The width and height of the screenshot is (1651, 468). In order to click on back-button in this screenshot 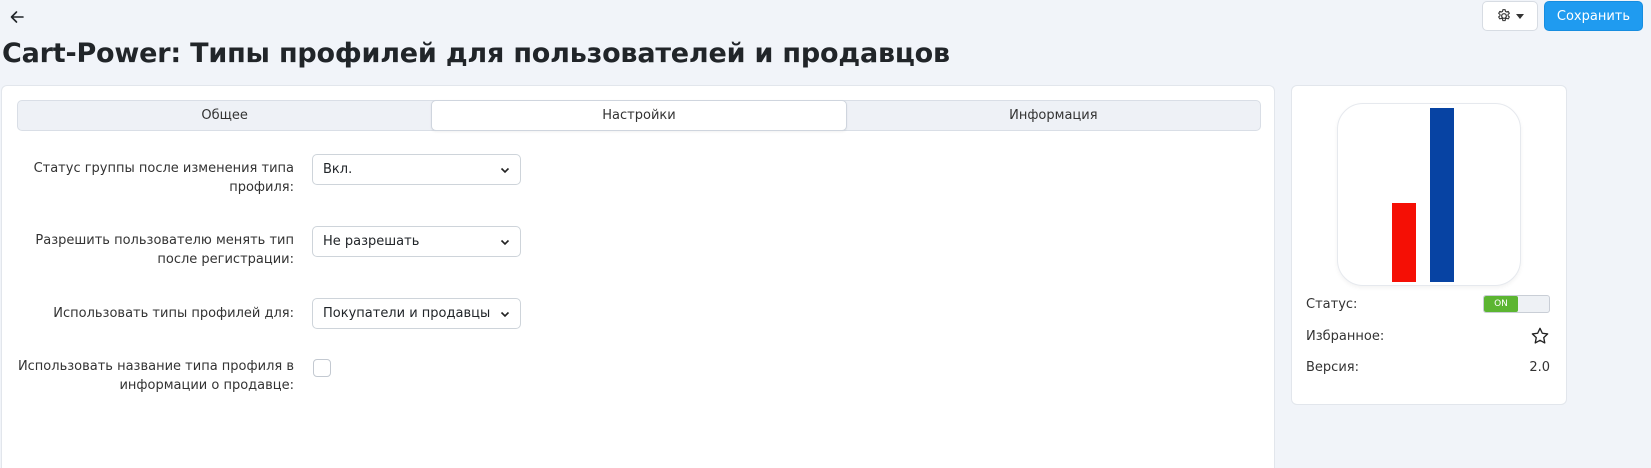, I will do `click(17, 17)`.